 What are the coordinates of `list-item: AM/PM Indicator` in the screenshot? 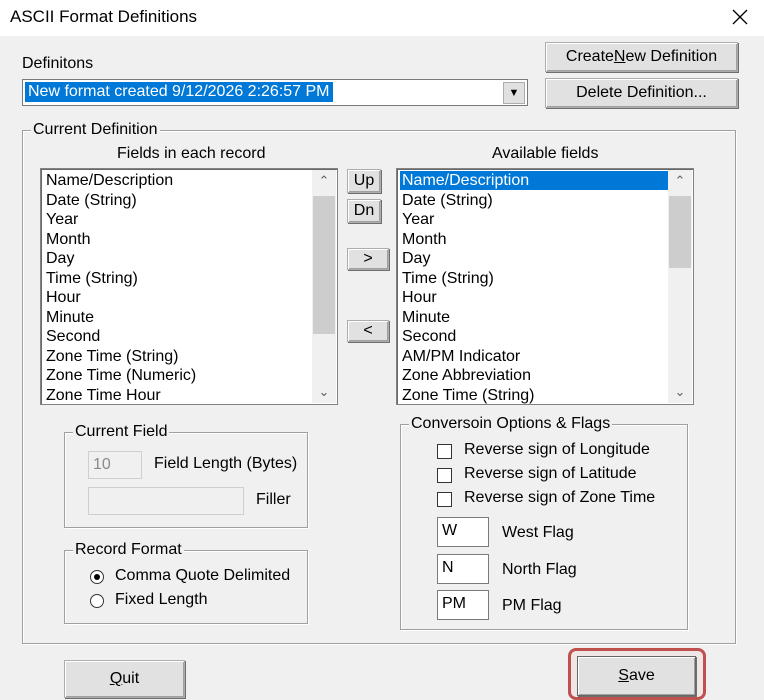 It's located at (460, 356).